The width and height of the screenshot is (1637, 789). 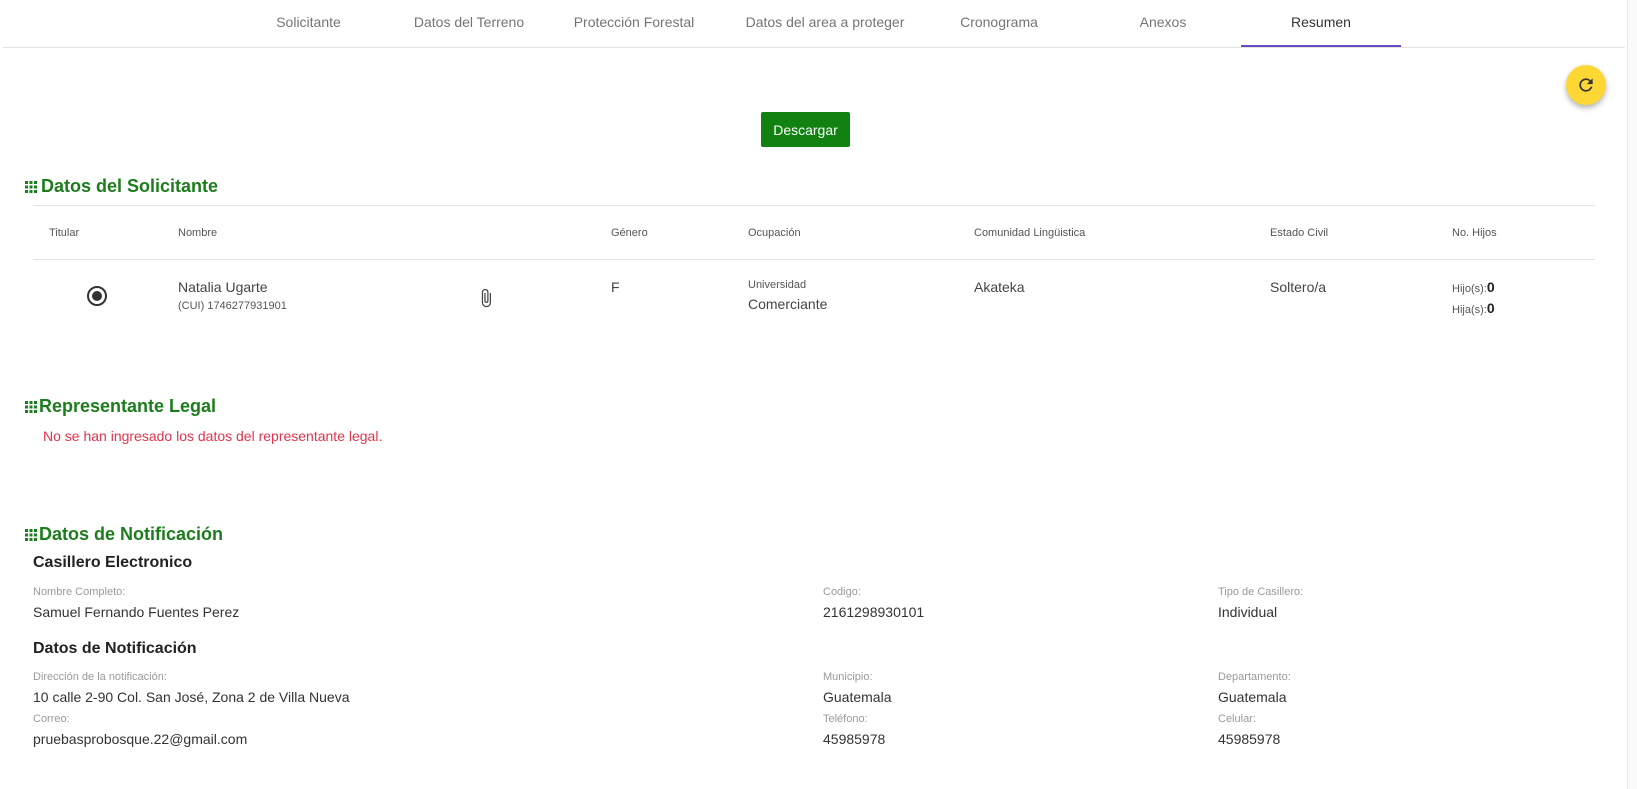 I want to click on nombre-completo-label: Nombre Completo:, so click(x=79, y=592).